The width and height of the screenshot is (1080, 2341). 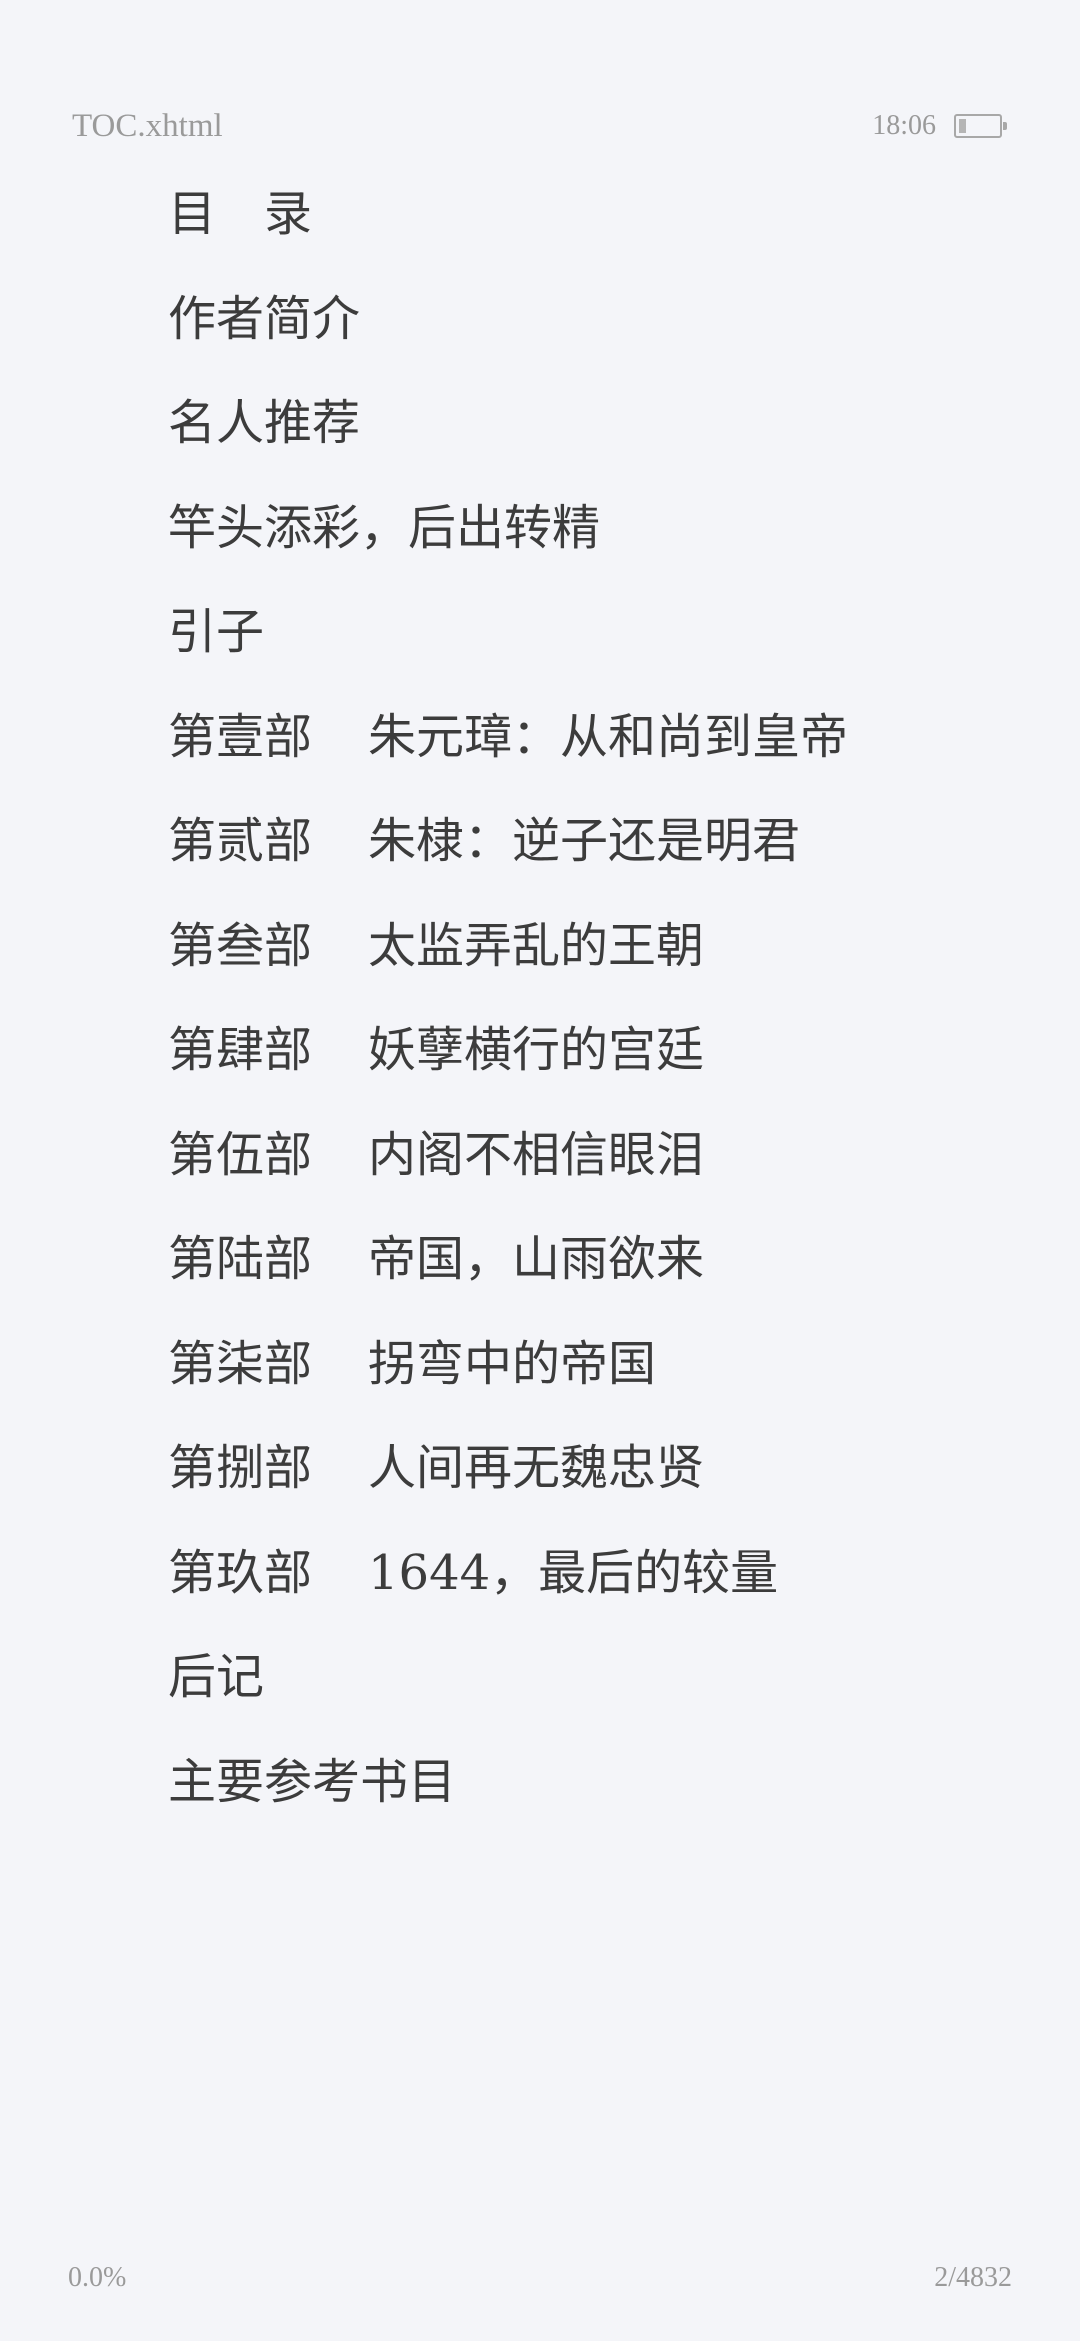 I want to click on toc-item-title: 作者简介, so click(x=264, y=318).